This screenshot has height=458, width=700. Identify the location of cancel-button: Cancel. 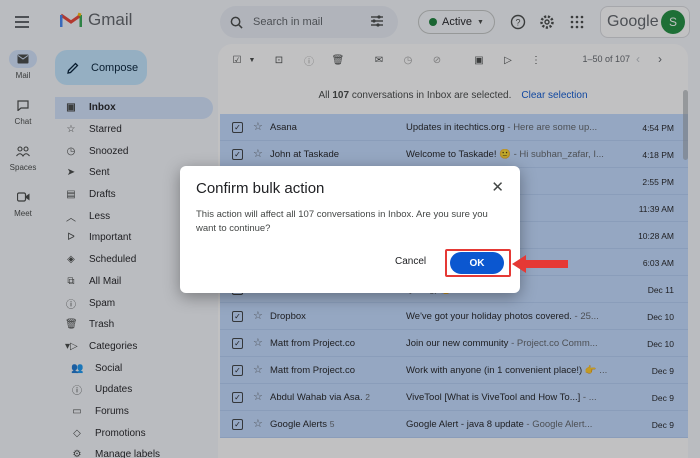
(410, 261).